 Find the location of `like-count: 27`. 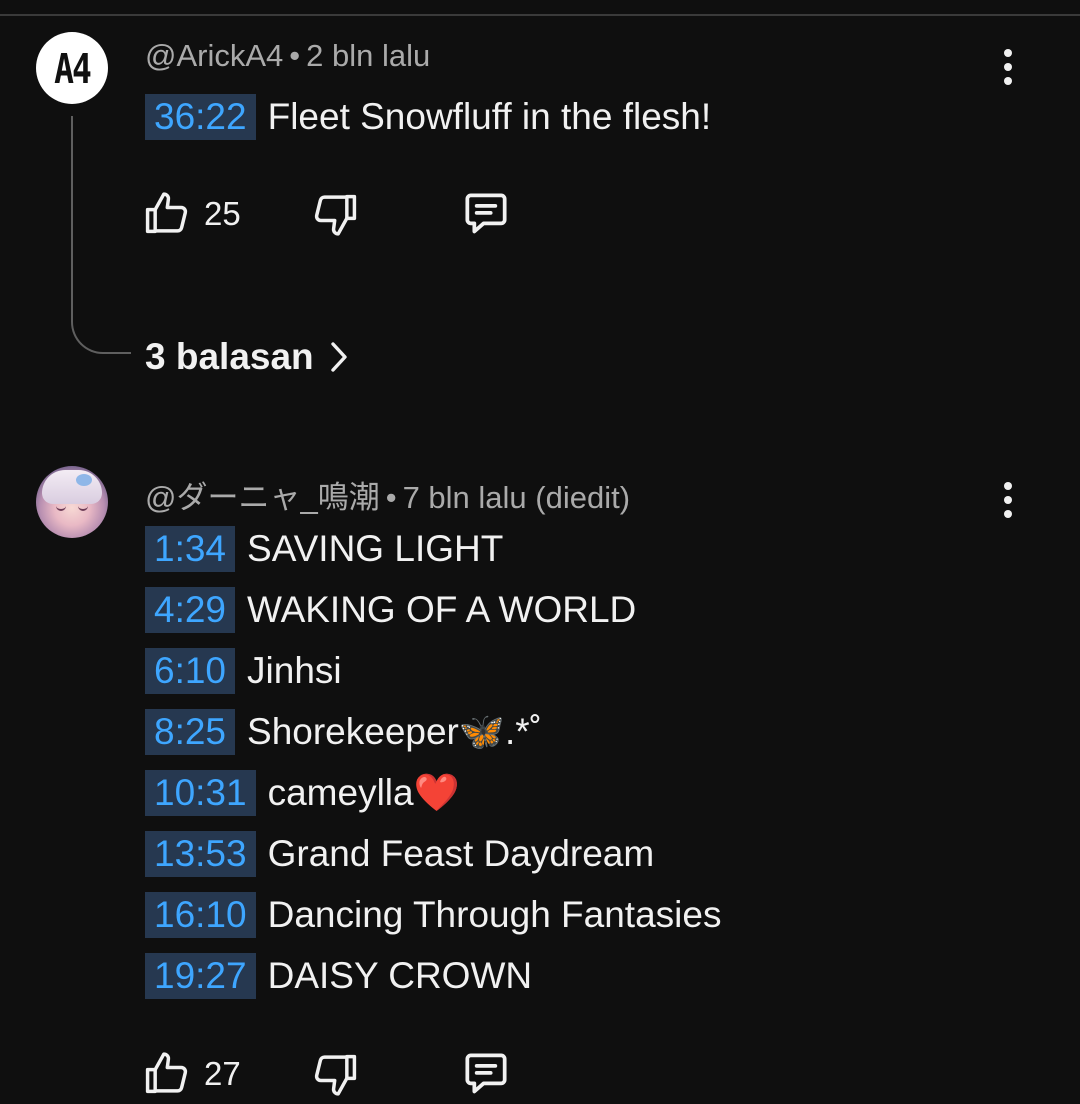

like-count: 27 is located at coordinates (222, 1073).